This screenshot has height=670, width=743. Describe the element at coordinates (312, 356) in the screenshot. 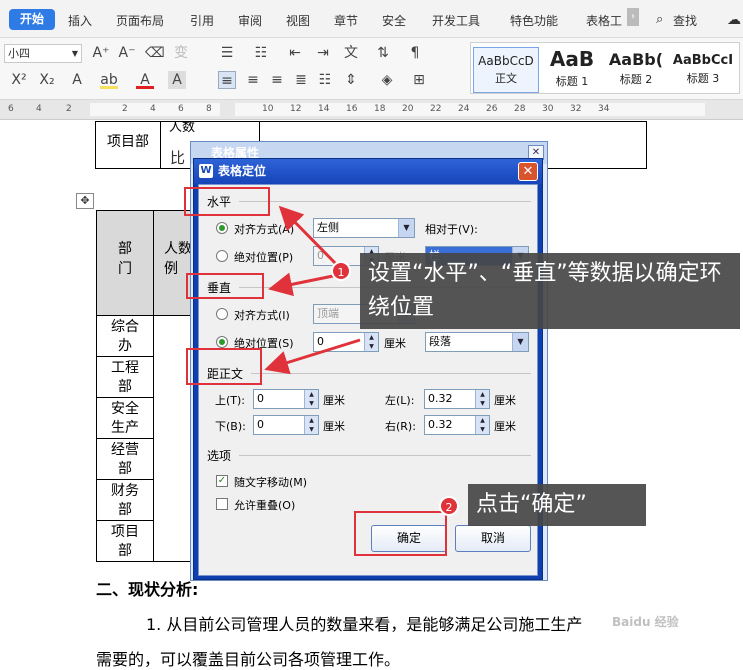

I see `arrow-to-distance` at that location.